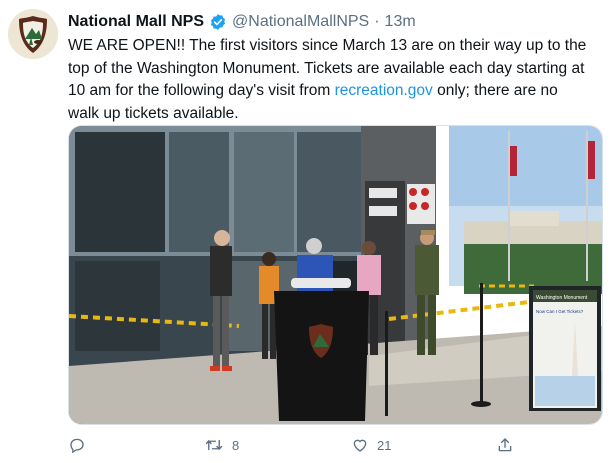 The height and width of the screenshot is (463, 612). Describe the element at coordinates (236, 445) in the screenshot. I see `retweet-count: 8` at that location.